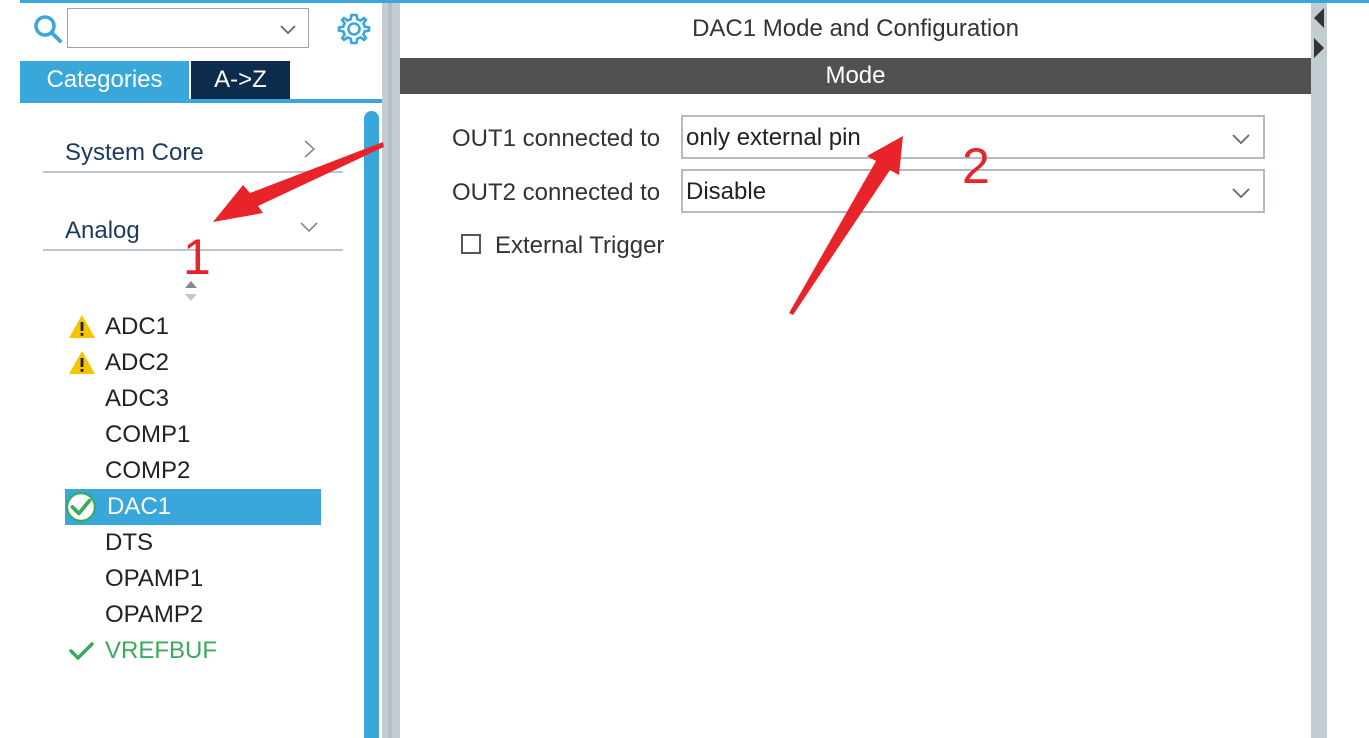 The height and width of the screenshot is (738, 1369). What do you see at coordinates (471, 244) in the screenshot?
I see `external-trigger-checkbox` at bounding box center [471, 244].